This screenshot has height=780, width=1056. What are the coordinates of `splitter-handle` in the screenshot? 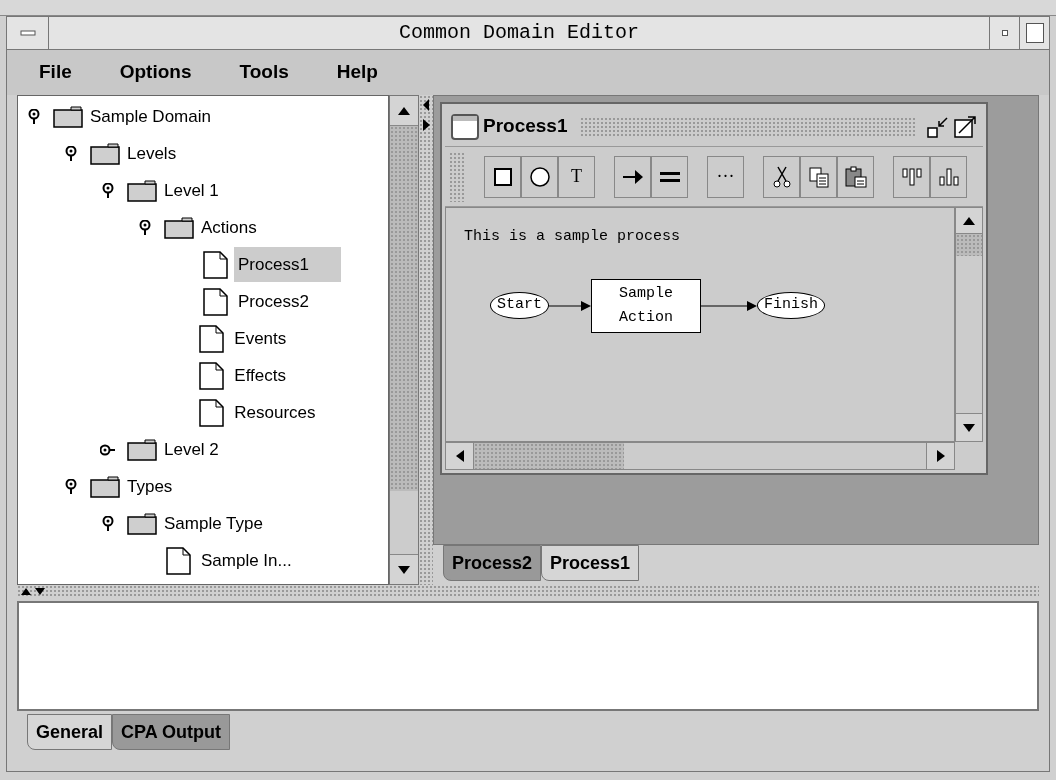 It's located at (426, 340).